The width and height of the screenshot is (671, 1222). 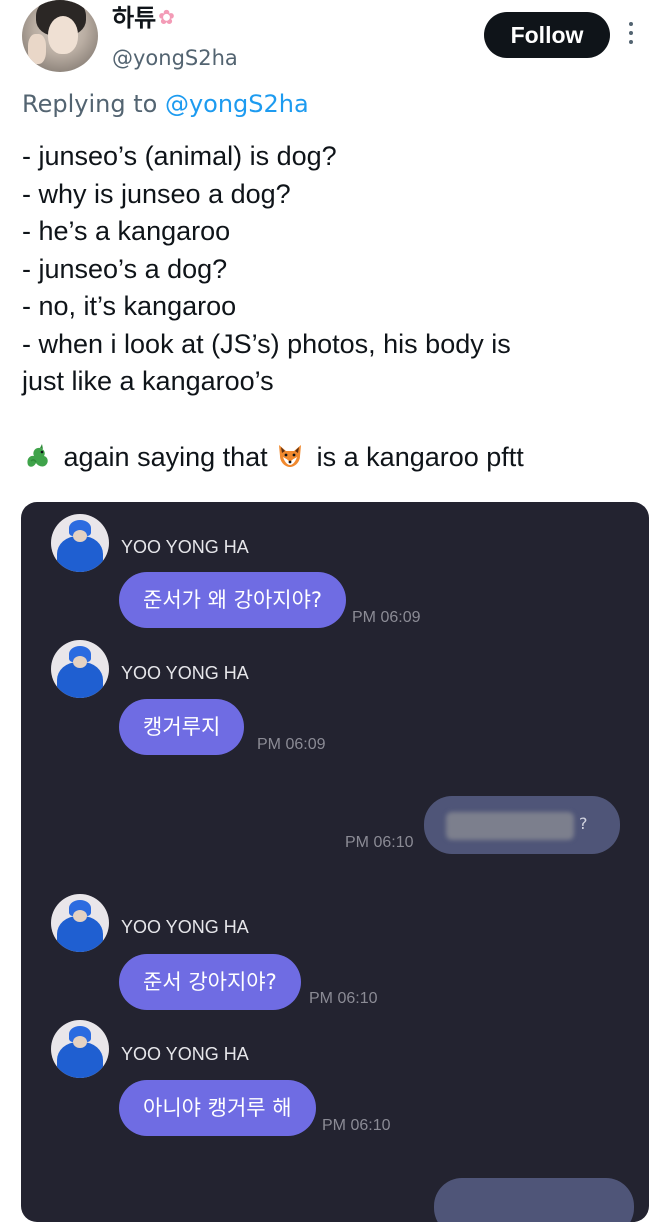 I want to click on tweet-final-line: again saying that is a kangaroo pftt, so click(x=337, y=458).